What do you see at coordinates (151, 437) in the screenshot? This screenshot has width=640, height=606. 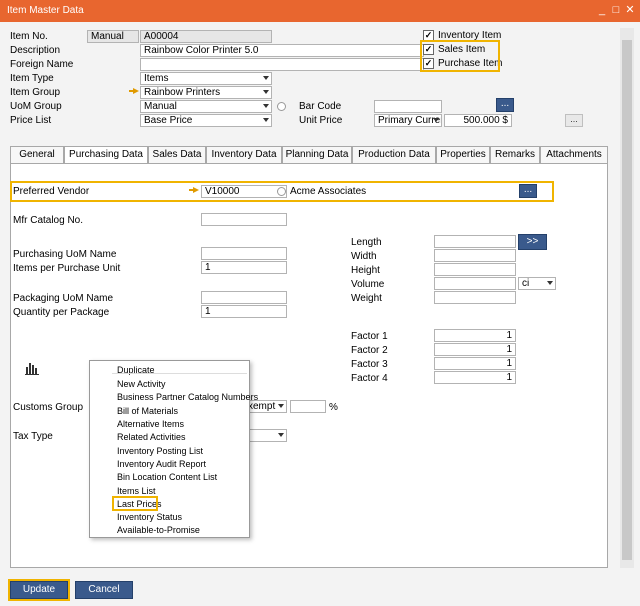 I see `menu-item-related-activities: Related Activities` at bounding box center [151, 437].